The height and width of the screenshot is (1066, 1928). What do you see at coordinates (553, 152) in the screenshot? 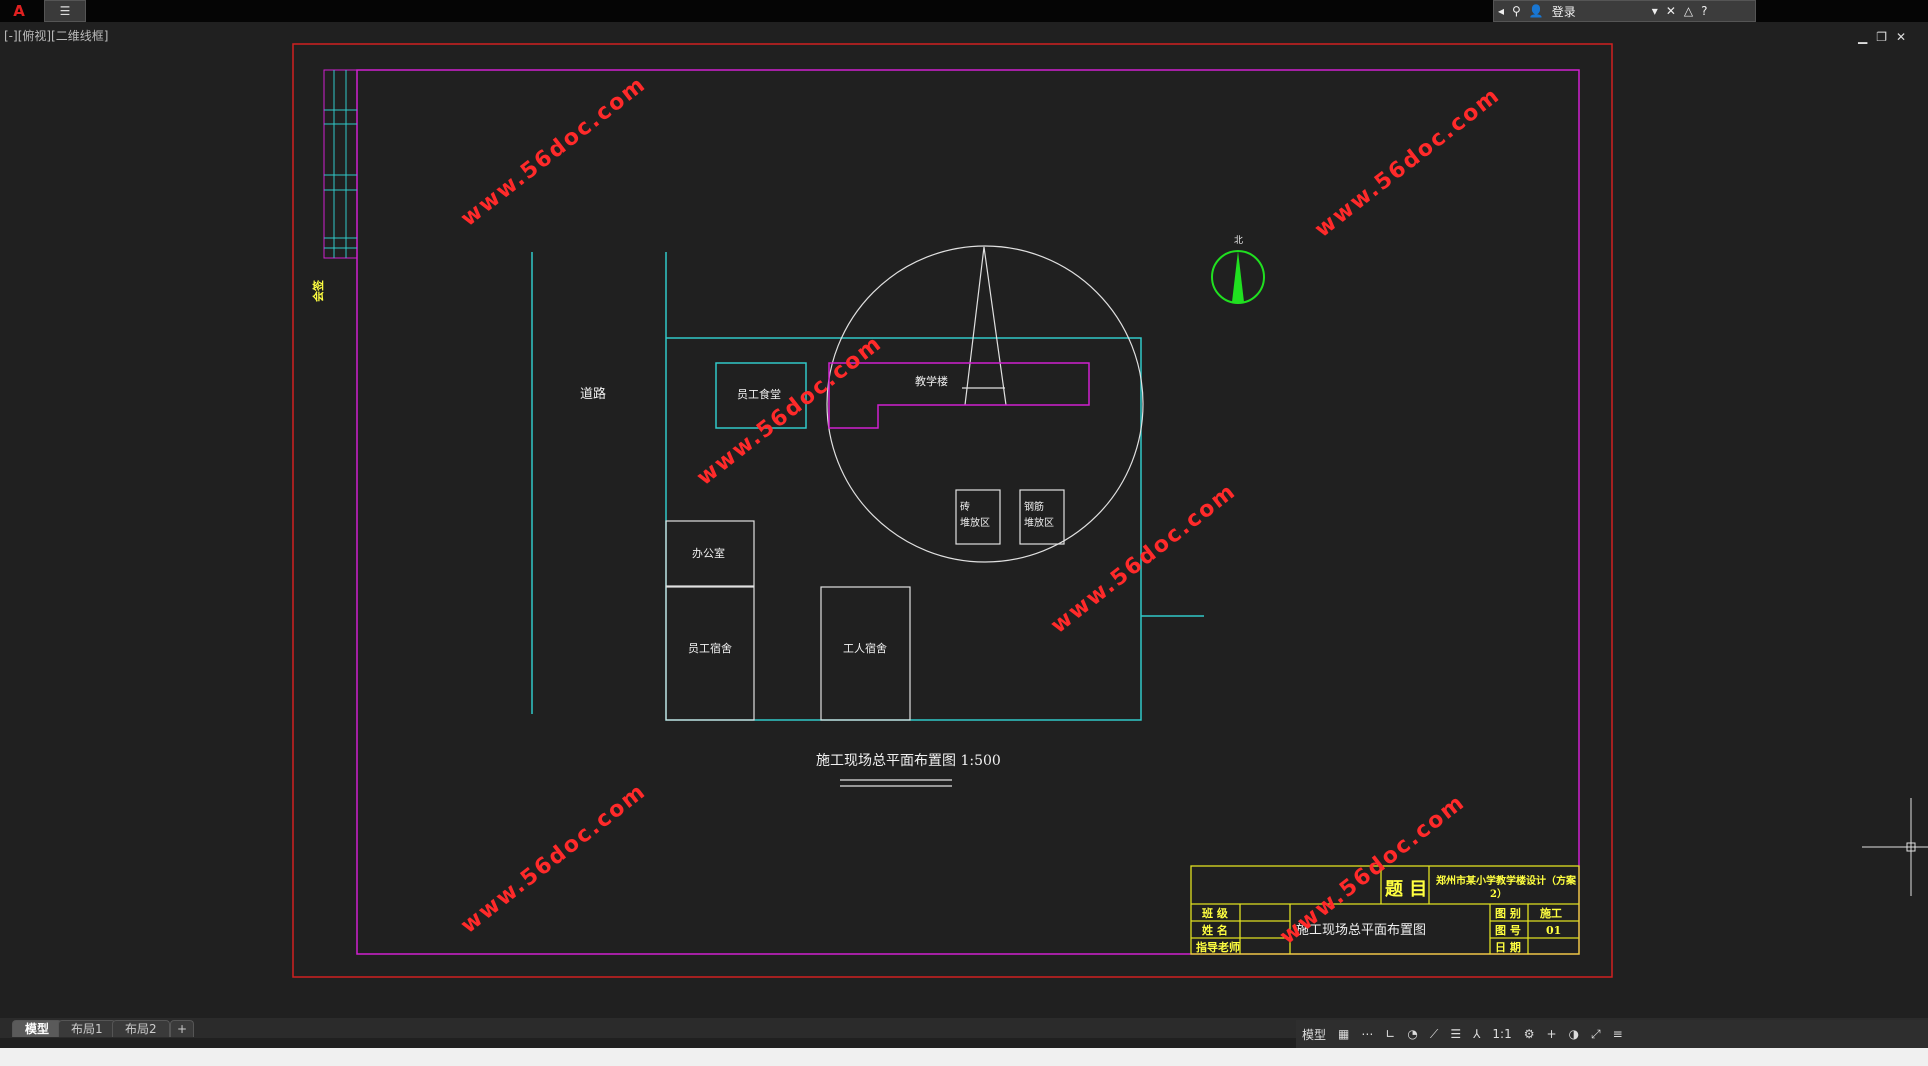
I see `watermark-1: www.56doc.com` at bounding box center [553, 152].